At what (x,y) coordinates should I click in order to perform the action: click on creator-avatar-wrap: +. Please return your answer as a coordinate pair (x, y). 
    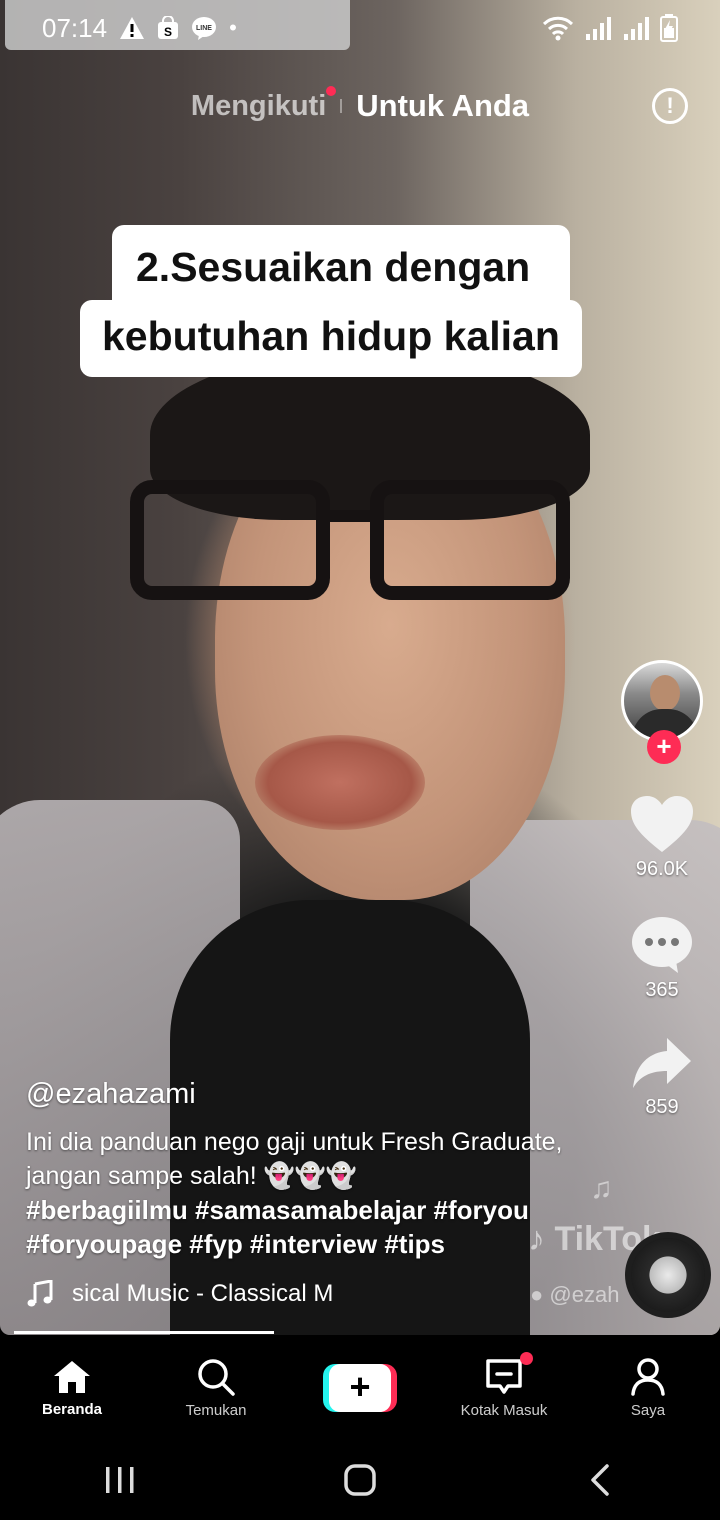
    Looking at the image, I should click on (662, 712).